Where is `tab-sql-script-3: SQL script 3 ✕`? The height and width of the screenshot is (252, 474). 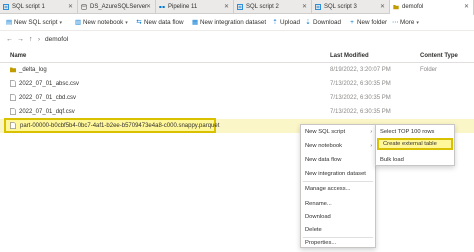
tab-sql-script-3: SQL script 3 ✕ is located at coordinates (351, 7).